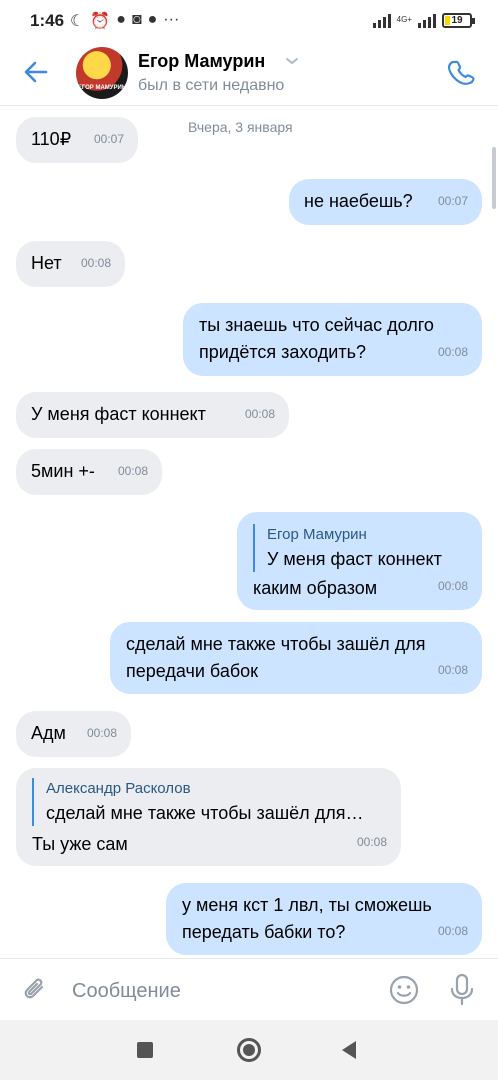  I want to click on avatar: ЕГОР МАМУРИН, so click(102, 73).